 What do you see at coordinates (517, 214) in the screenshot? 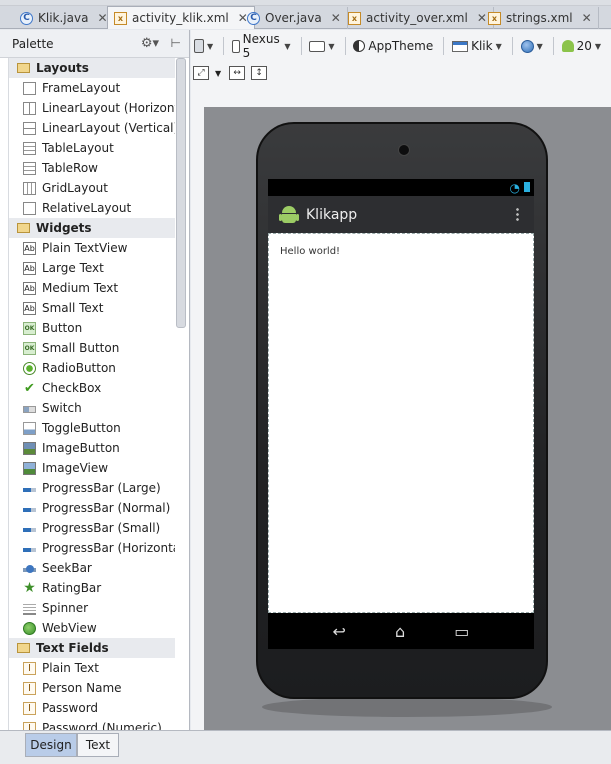
I see `overflow-menu-icon` at bounding box center [517, 214].